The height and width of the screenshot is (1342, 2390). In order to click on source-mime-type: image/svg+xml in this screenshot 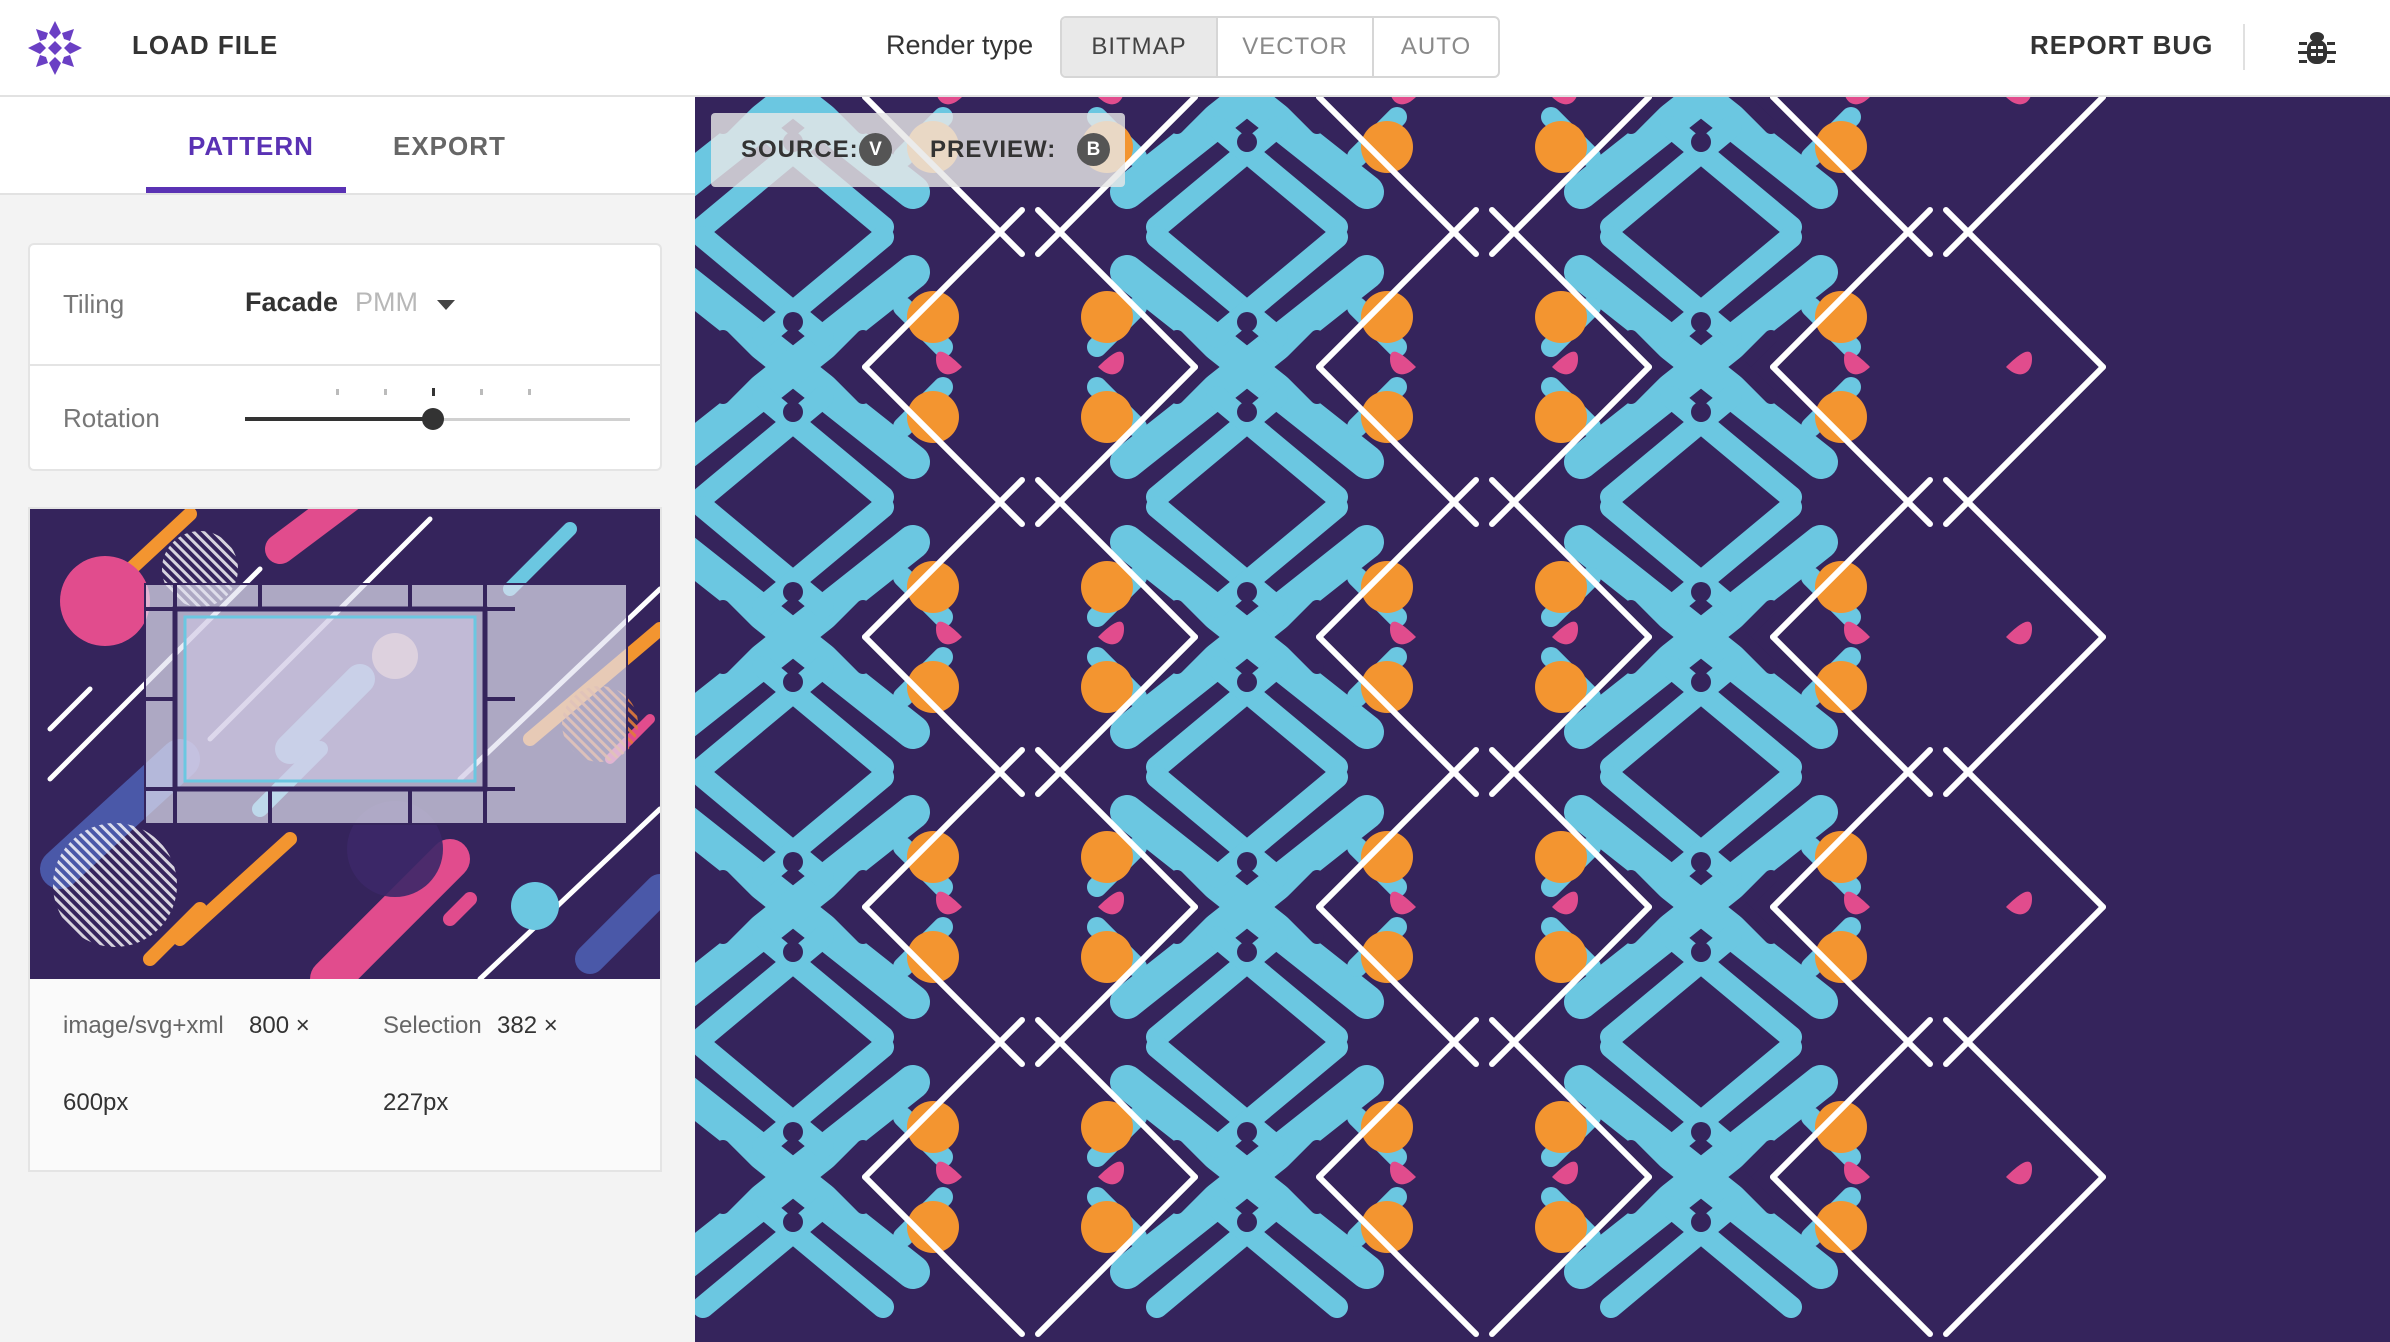, I will do `click(143, 1025)`.